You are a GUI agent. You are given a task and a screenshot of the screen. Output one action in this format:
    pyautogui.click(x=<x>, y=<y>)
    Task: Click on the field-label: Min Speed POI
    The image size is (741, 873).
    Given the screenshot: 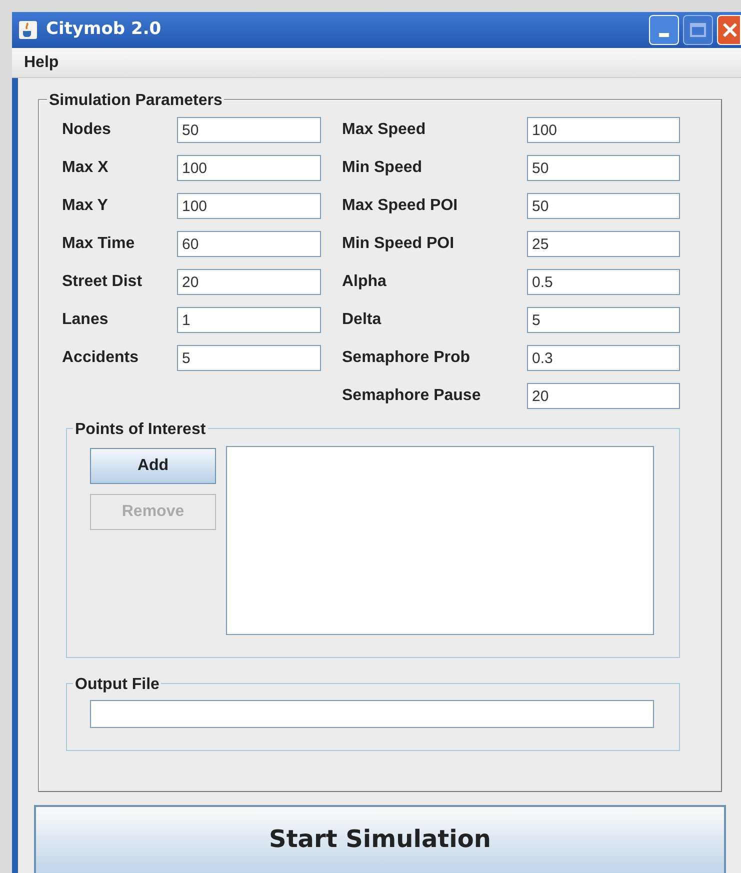 What is the action you would take?
    pyautogui.click(x=399, y=244)
    